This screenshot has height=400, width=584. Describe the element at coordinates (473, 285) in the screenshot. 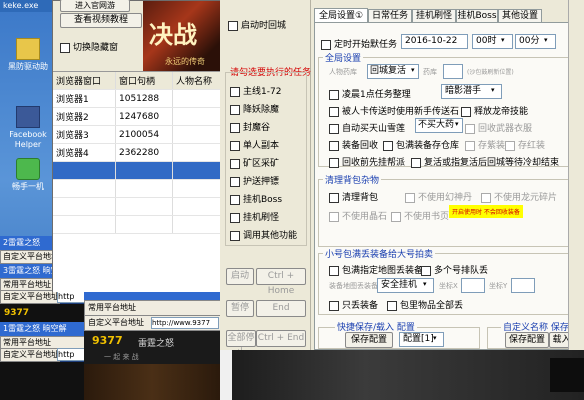

I see `coord-x-input` at that location.